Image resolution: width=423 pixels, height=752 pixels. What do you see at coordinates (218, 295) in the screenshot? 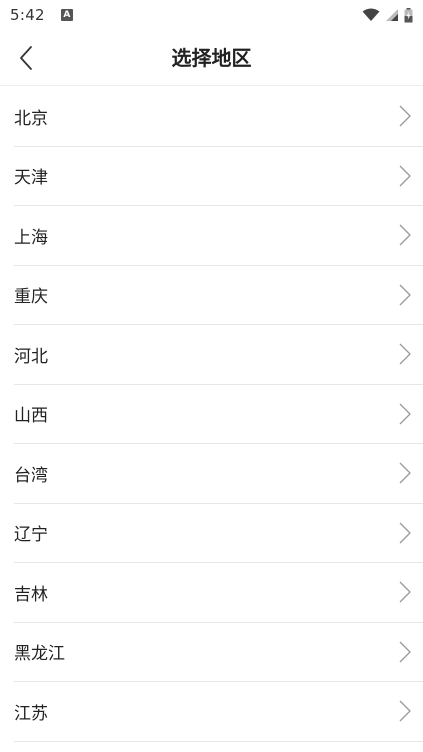
I see `region-item-chongqing: 重庆` at bounding box center [218, 295].